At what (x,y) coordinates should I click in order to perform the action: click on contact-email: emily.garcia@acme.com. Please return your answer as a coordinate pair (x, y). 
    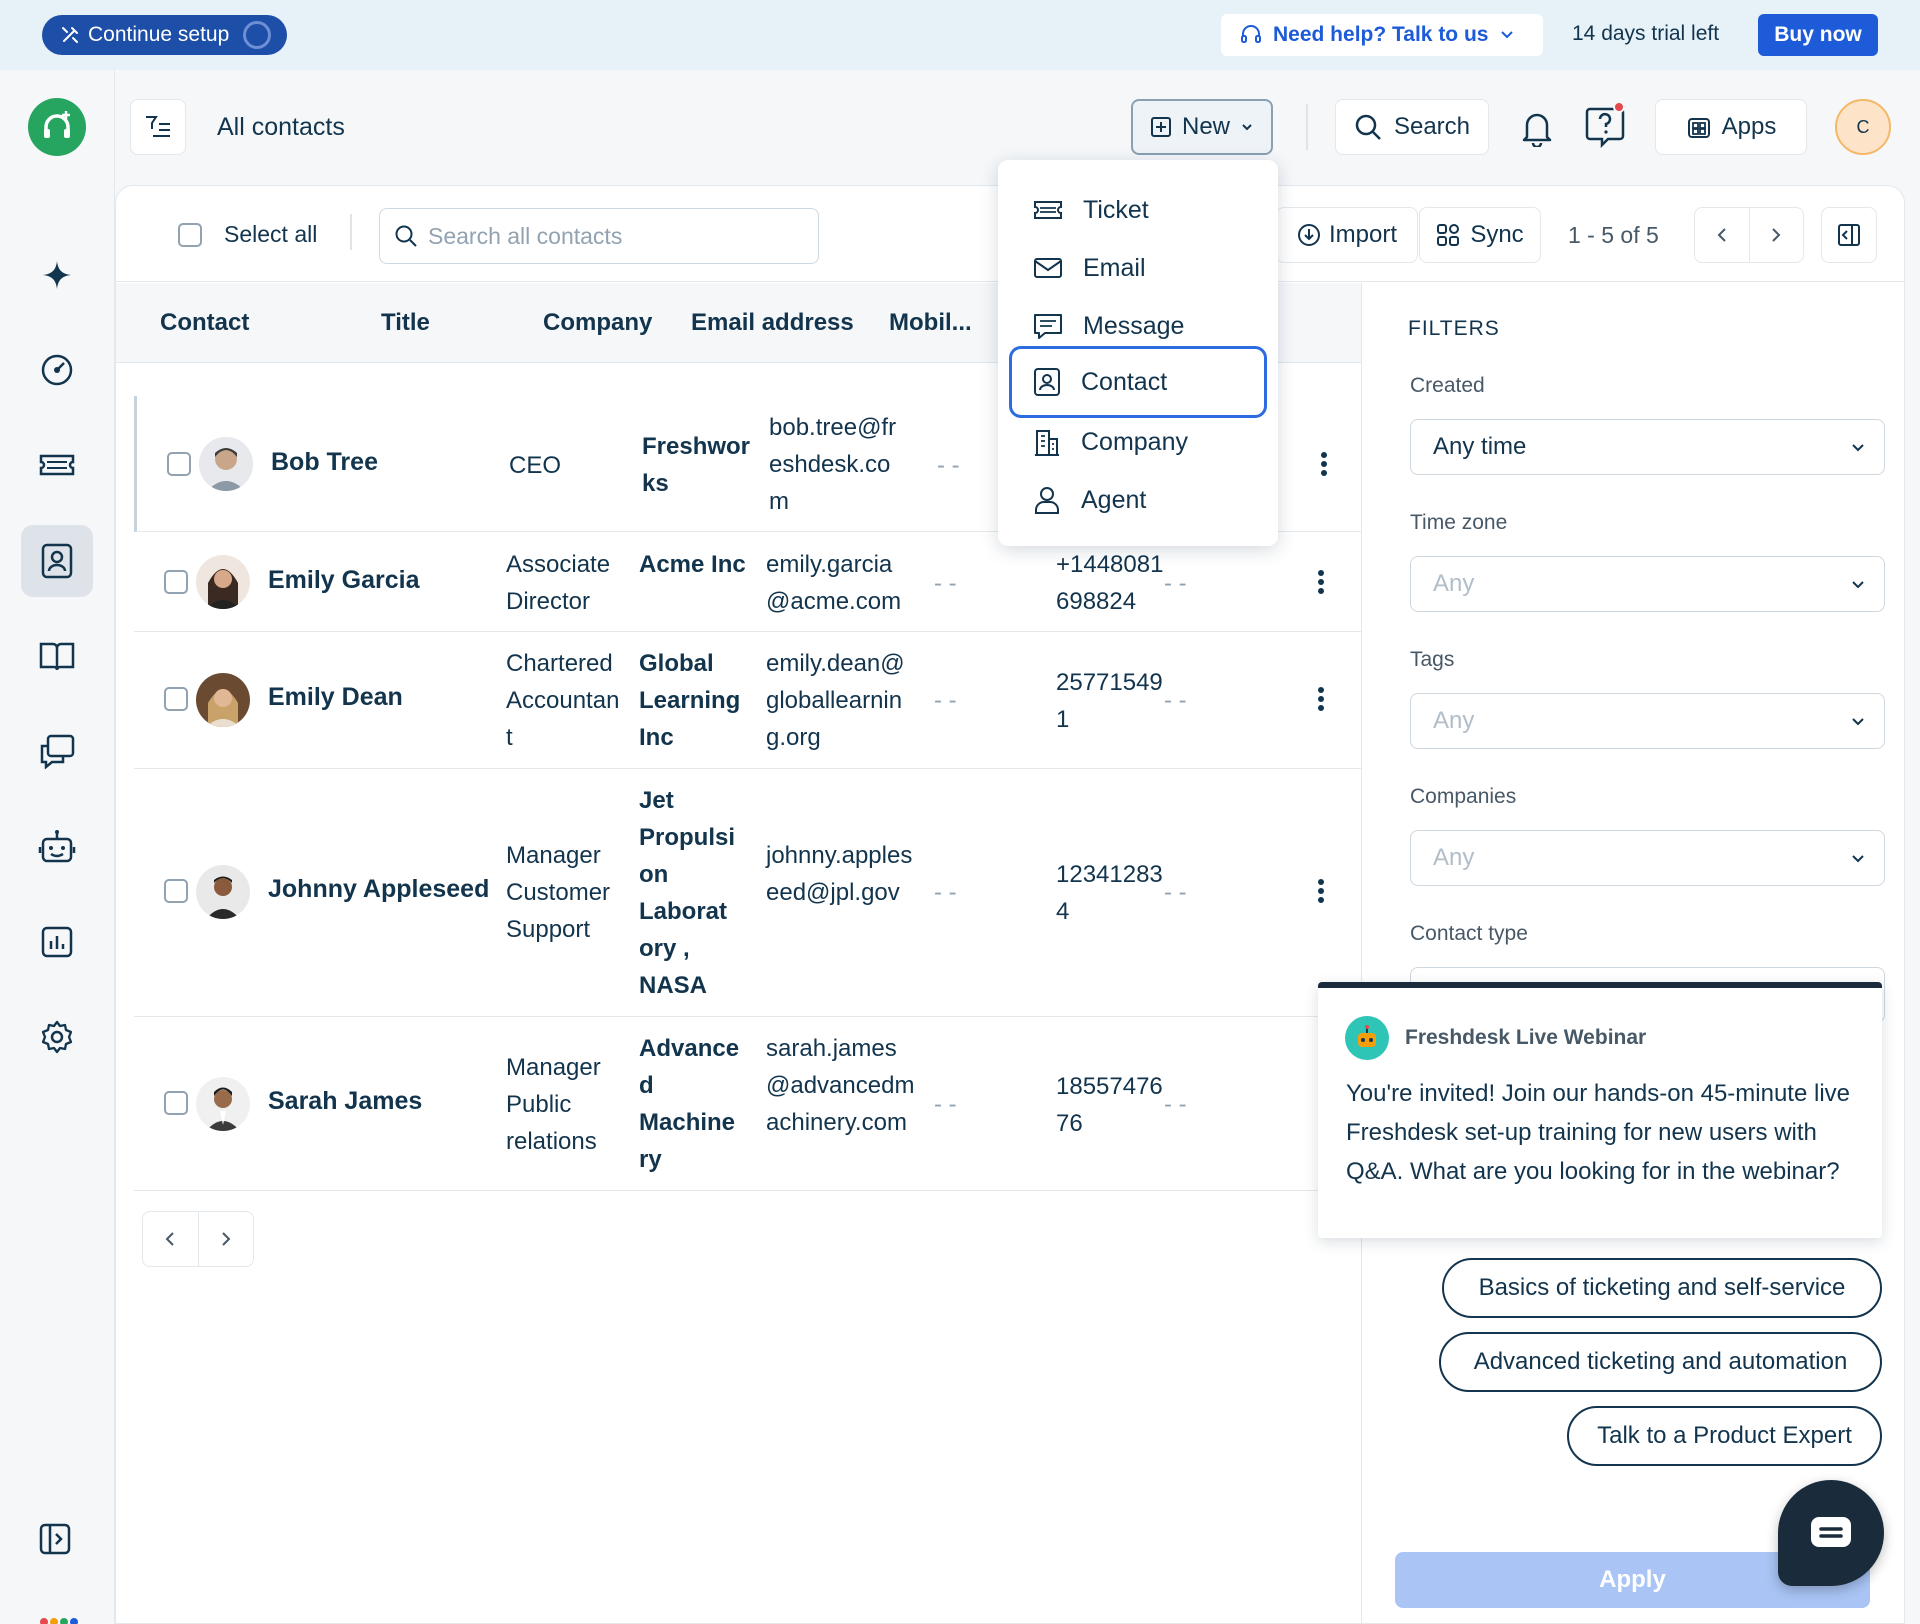
    Looking at the image, I should click on (834, 583).